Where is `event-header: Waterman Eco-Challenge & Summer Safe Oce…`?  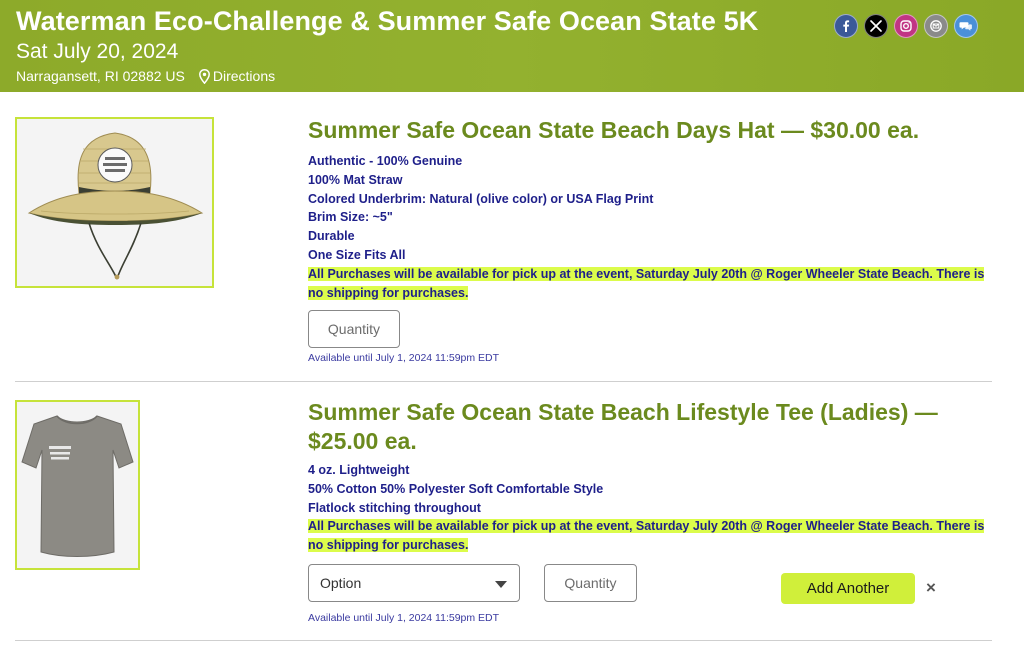
event-header: Waterman Eco-Challenge & Summer Safe Oce… is located at coordinates (512, 46).